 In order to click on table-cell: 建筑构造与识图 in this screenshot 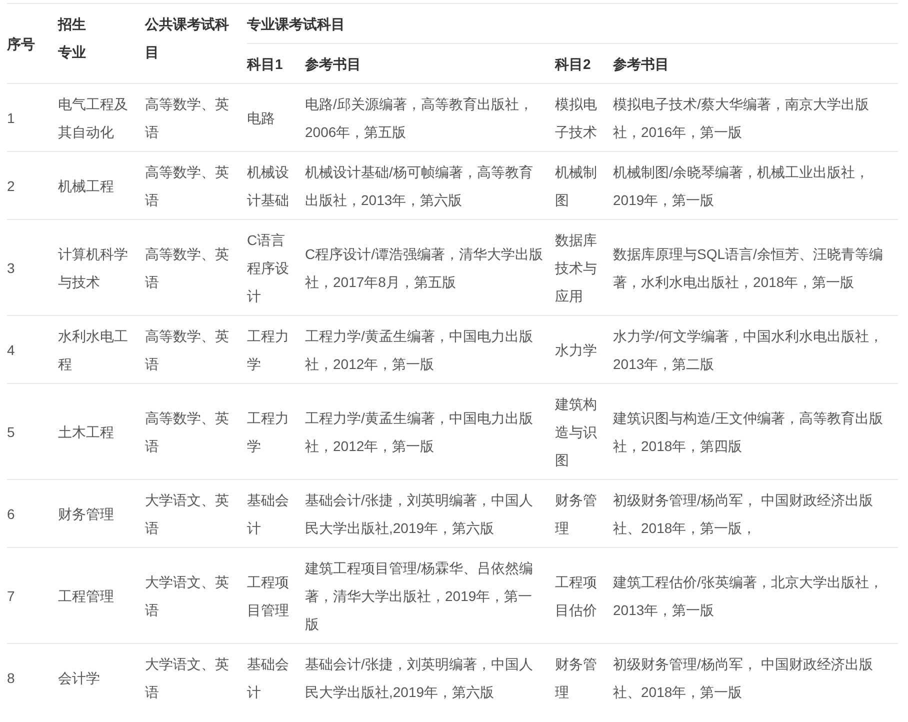, I will do `click(584, 432)`.